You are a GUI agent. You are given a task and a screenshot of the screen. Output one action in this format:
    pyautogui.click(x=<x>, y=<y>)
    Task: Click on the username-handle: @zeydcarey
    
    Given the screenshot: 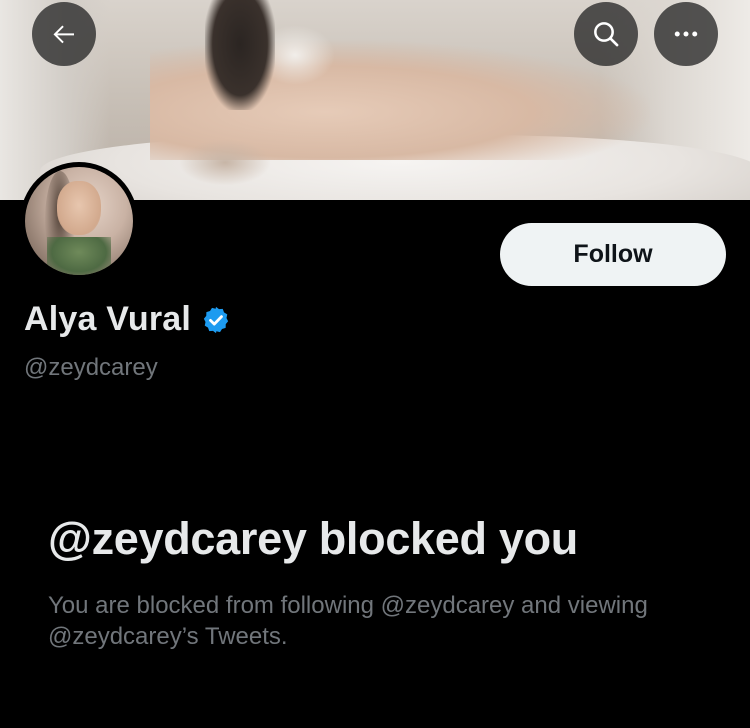 What is the action you would take?
    pyautogui.click(x=91, y=367)
    